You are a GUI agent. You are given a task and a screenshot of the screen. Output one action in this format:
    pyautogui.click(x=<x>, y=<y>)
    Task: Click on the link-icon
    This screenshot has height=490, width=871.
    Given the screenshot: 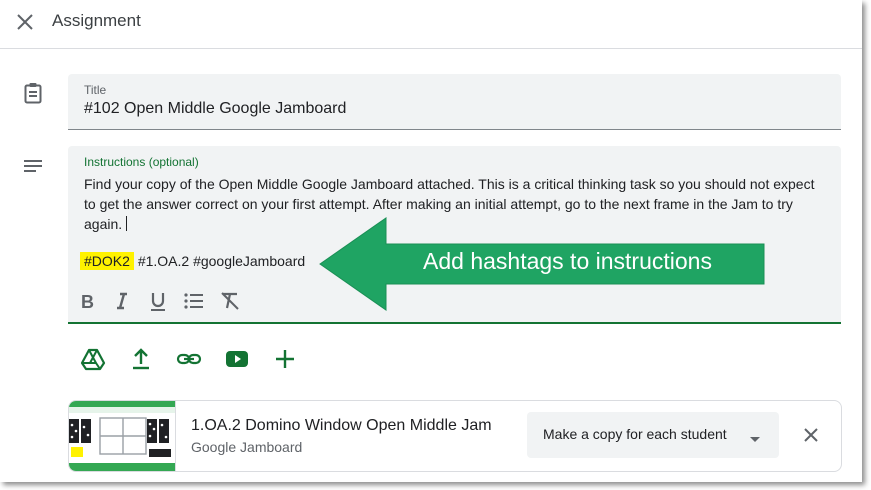 What is the action you would take?
    pyautogui.click(x=189, y=359)
    